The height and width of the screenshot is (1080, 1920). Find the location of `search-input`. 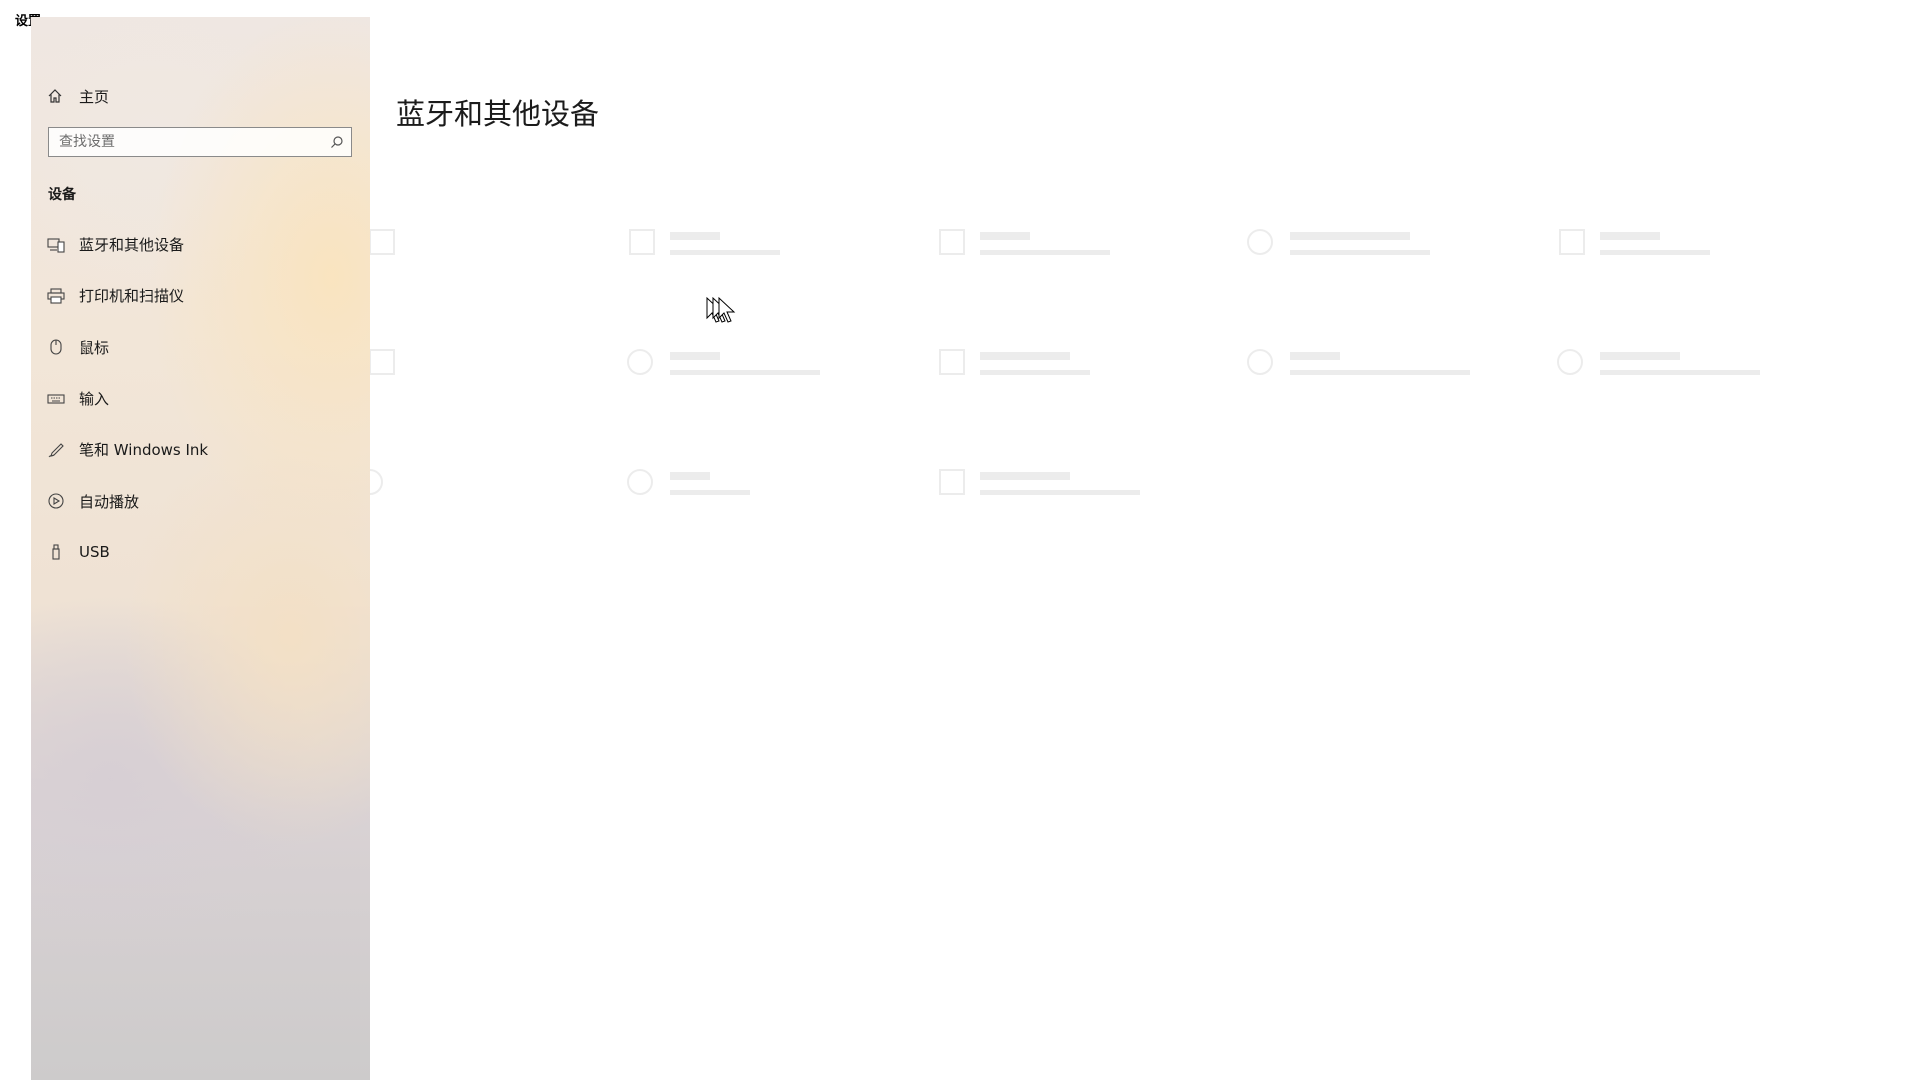

search-input is located at coordinates (189, 141).